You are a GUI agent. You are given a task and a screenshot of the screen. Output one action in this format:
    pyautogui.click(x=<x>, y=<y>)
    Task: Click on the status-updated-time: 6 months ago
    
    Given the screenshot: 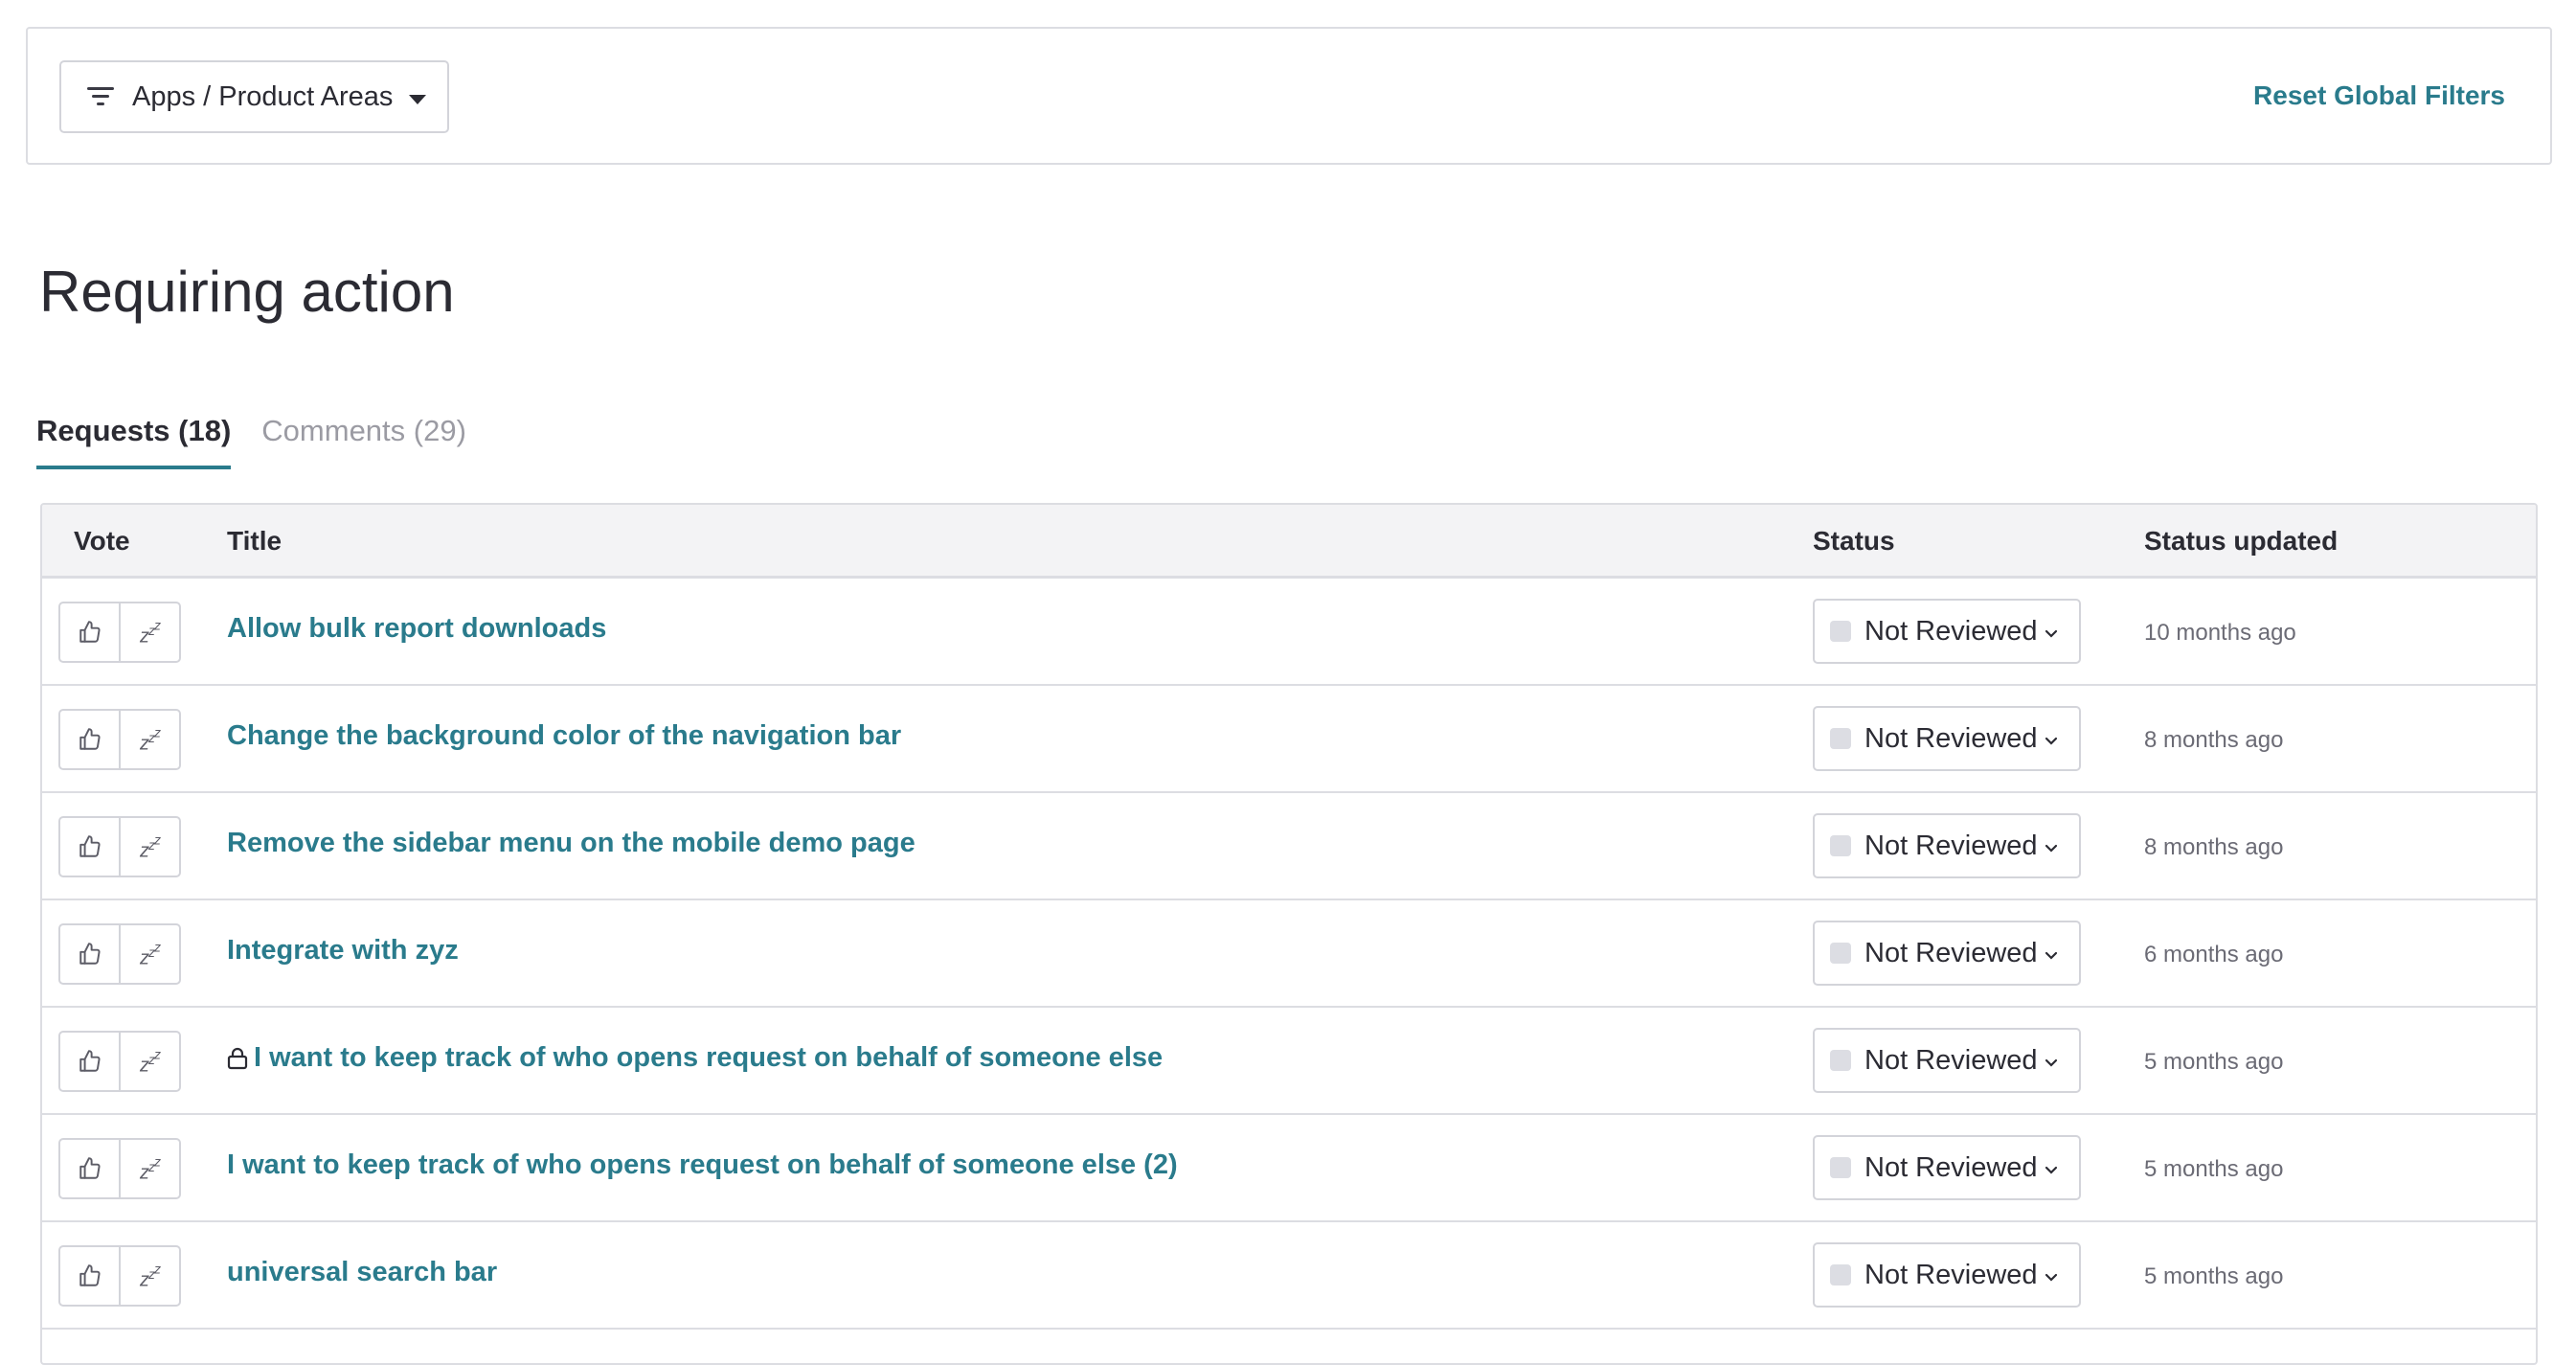 What is the action you would take?
    pyautogui.click(x=2214, y=954)
    